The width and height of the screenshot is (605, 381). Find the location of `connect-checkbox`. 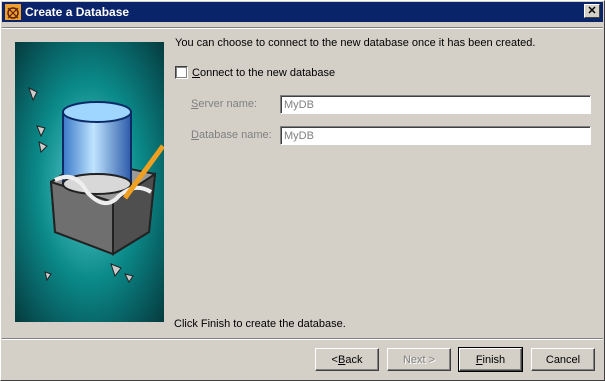

connect-checkbox is located at coordinates (181, 72).